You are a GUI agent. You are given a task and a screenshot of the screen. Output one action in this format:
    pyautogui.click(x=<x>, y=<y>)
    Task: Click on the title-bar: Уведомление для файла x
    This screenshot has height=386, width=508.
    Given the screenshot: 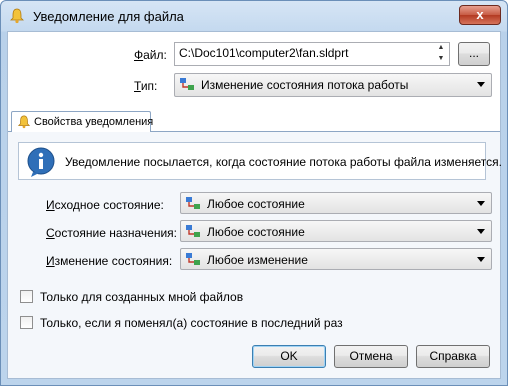 What is the action you would take?
    pyautogui.click(x=254, y=16)
    